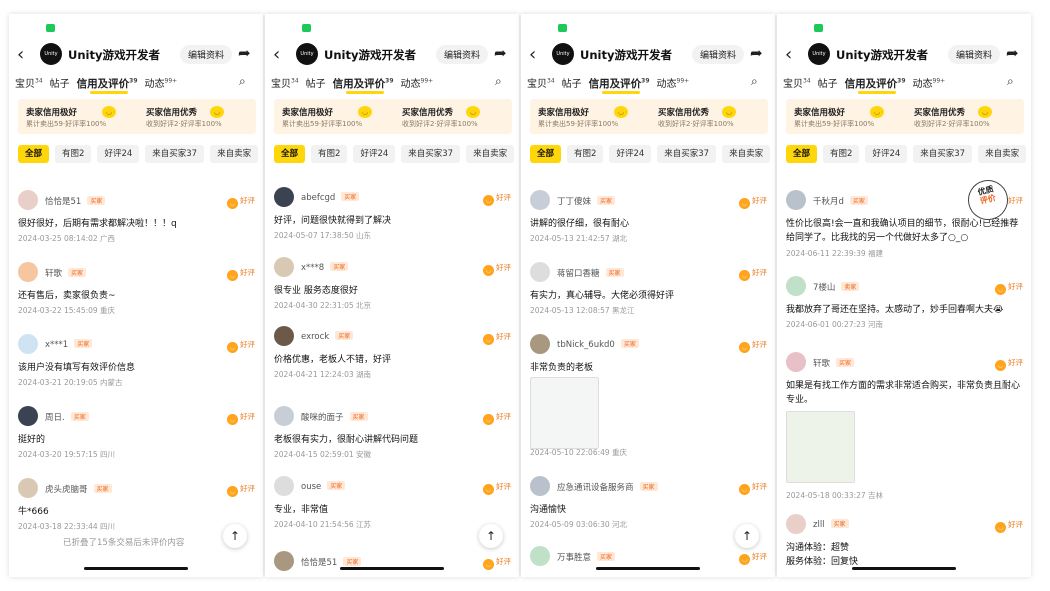  I want to click on reviewer-name: 万事胜意, so click(574, 558).